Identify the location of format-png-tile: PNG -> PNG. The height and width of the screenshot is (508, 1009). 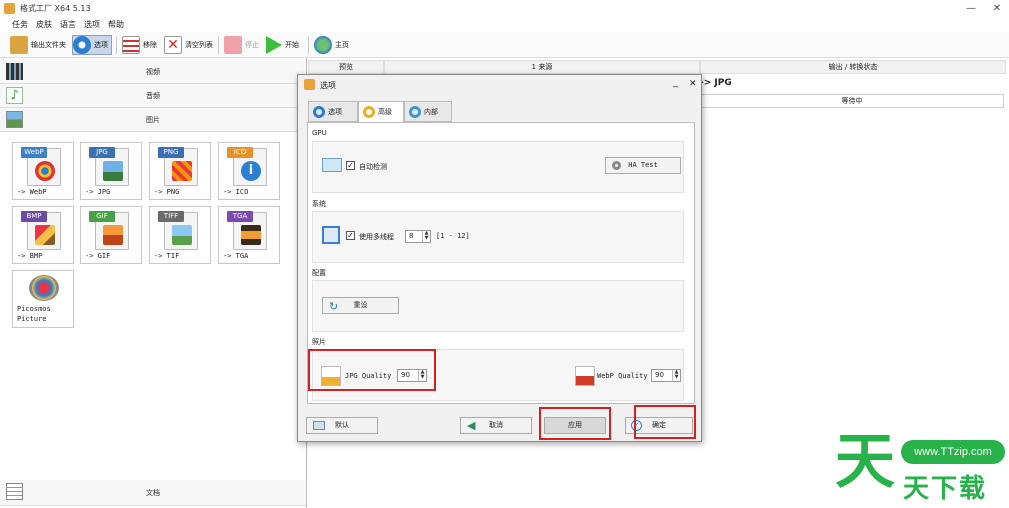
(180, 171).